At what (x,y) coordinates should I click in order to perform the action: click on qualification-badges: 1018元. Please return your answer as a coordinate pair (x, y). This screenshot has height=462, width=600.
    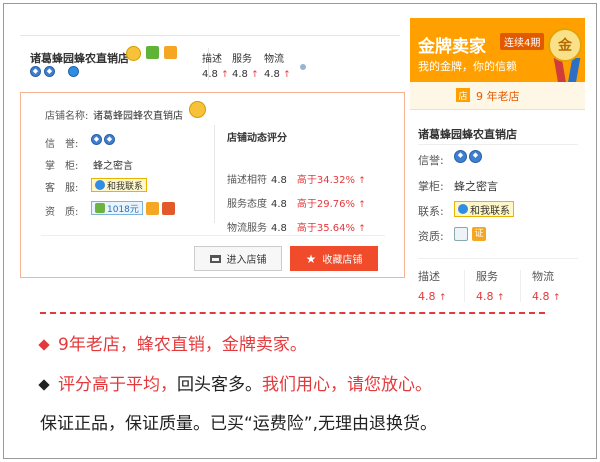
    Looking at the image, I should click on (133, 208).